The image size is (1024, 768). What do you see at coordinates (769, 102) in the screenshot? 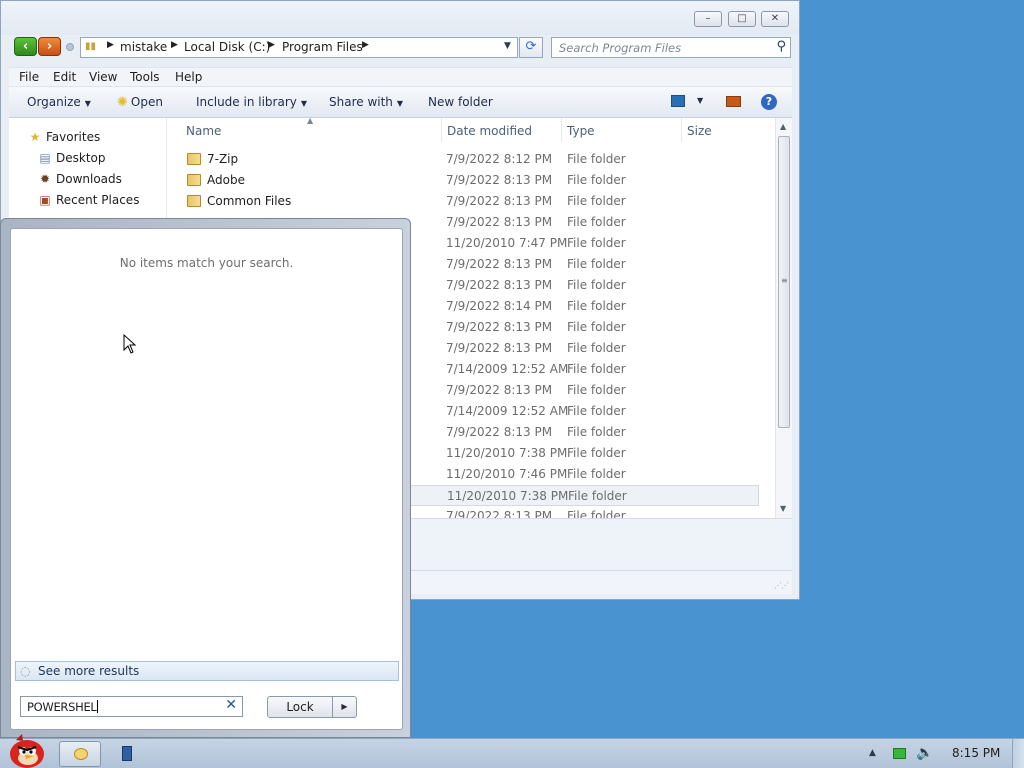
I see `help-icon: ?` at bounding box center [769, 102].